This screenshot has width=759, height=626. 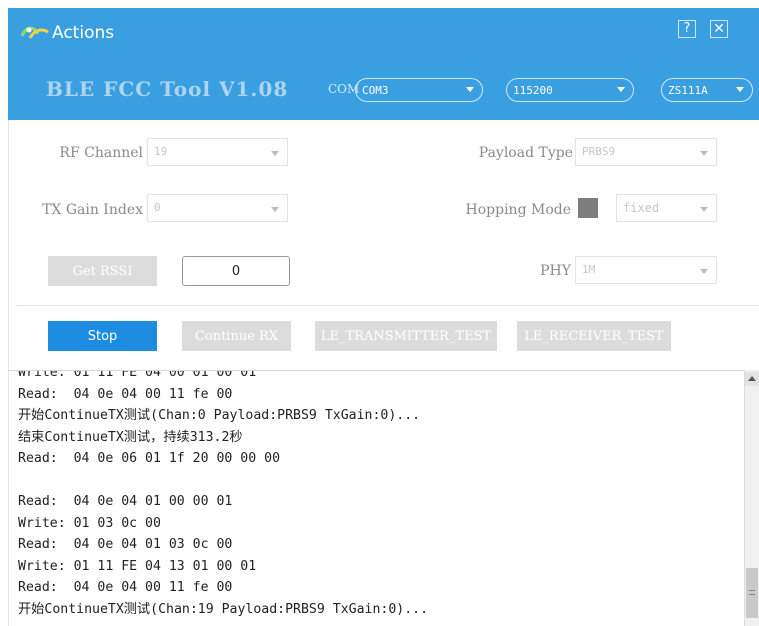 I want to click on payload-type-label: Payload Type, so click(x=525, y=153).